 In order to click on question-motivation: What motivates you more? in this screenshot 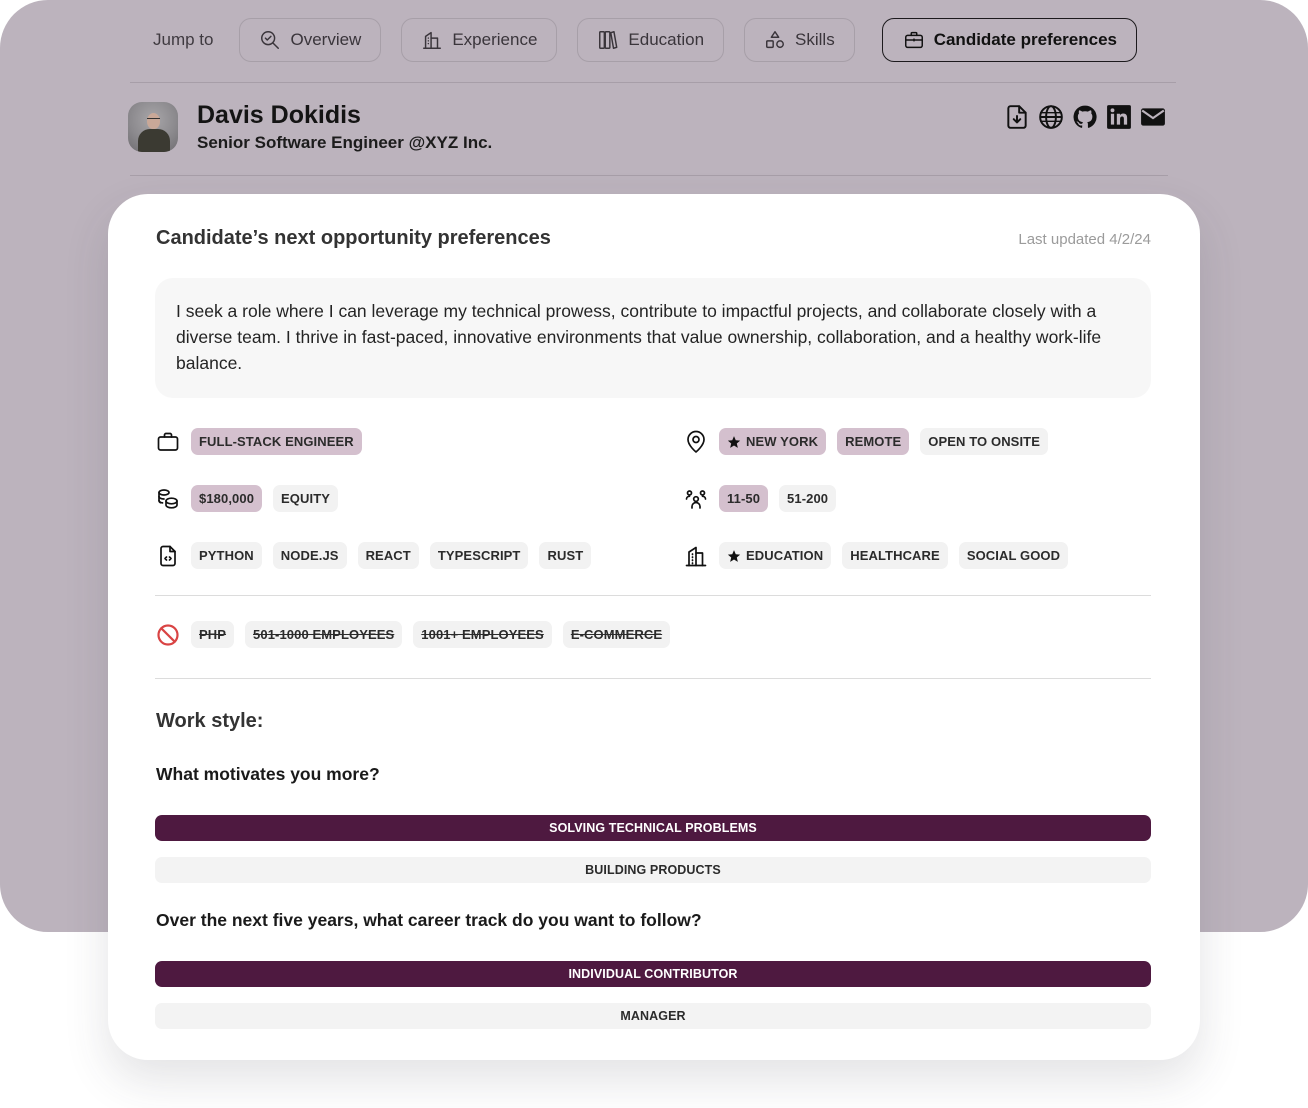, I will do `click(268, 774)`.